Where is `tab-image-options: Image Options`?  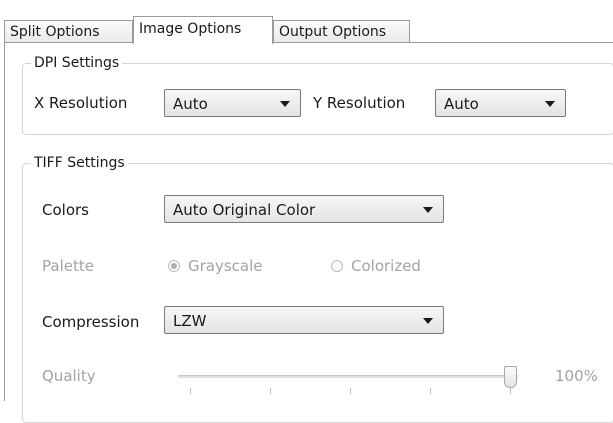
tab-image-options: Image Options is located at coordinates (203, 30).